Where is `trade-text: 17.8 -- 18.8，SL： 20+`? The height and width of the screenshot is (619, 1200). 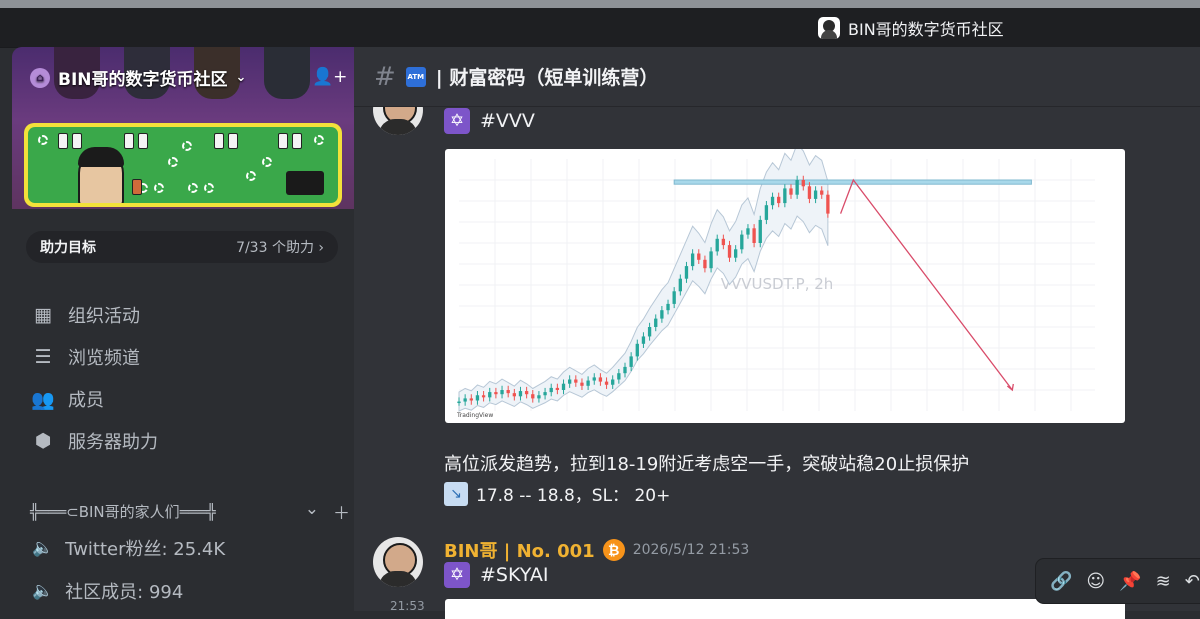
trade-text: 17.8 -- 18.8，SL： 20+ is located at coordinates (573, 496).